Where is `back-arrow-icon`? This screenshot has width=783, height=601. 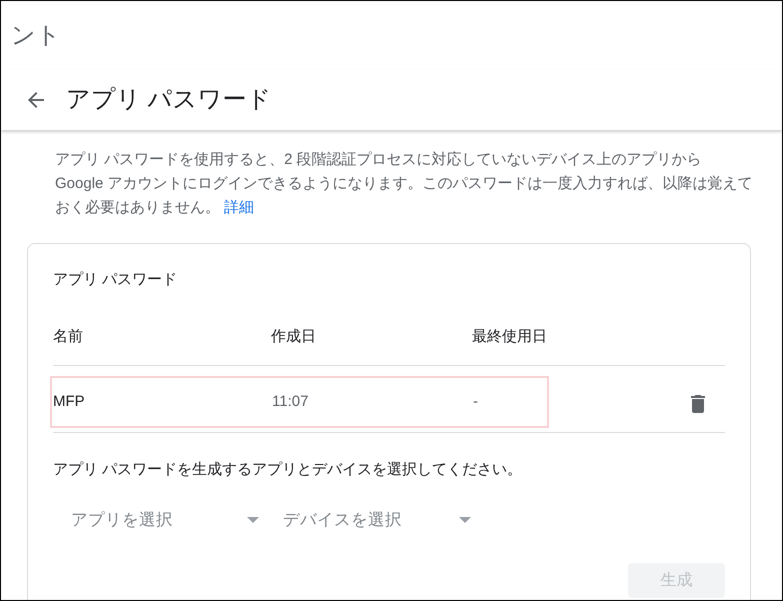 back-arrow-icon is located at coordinates (36, 100).